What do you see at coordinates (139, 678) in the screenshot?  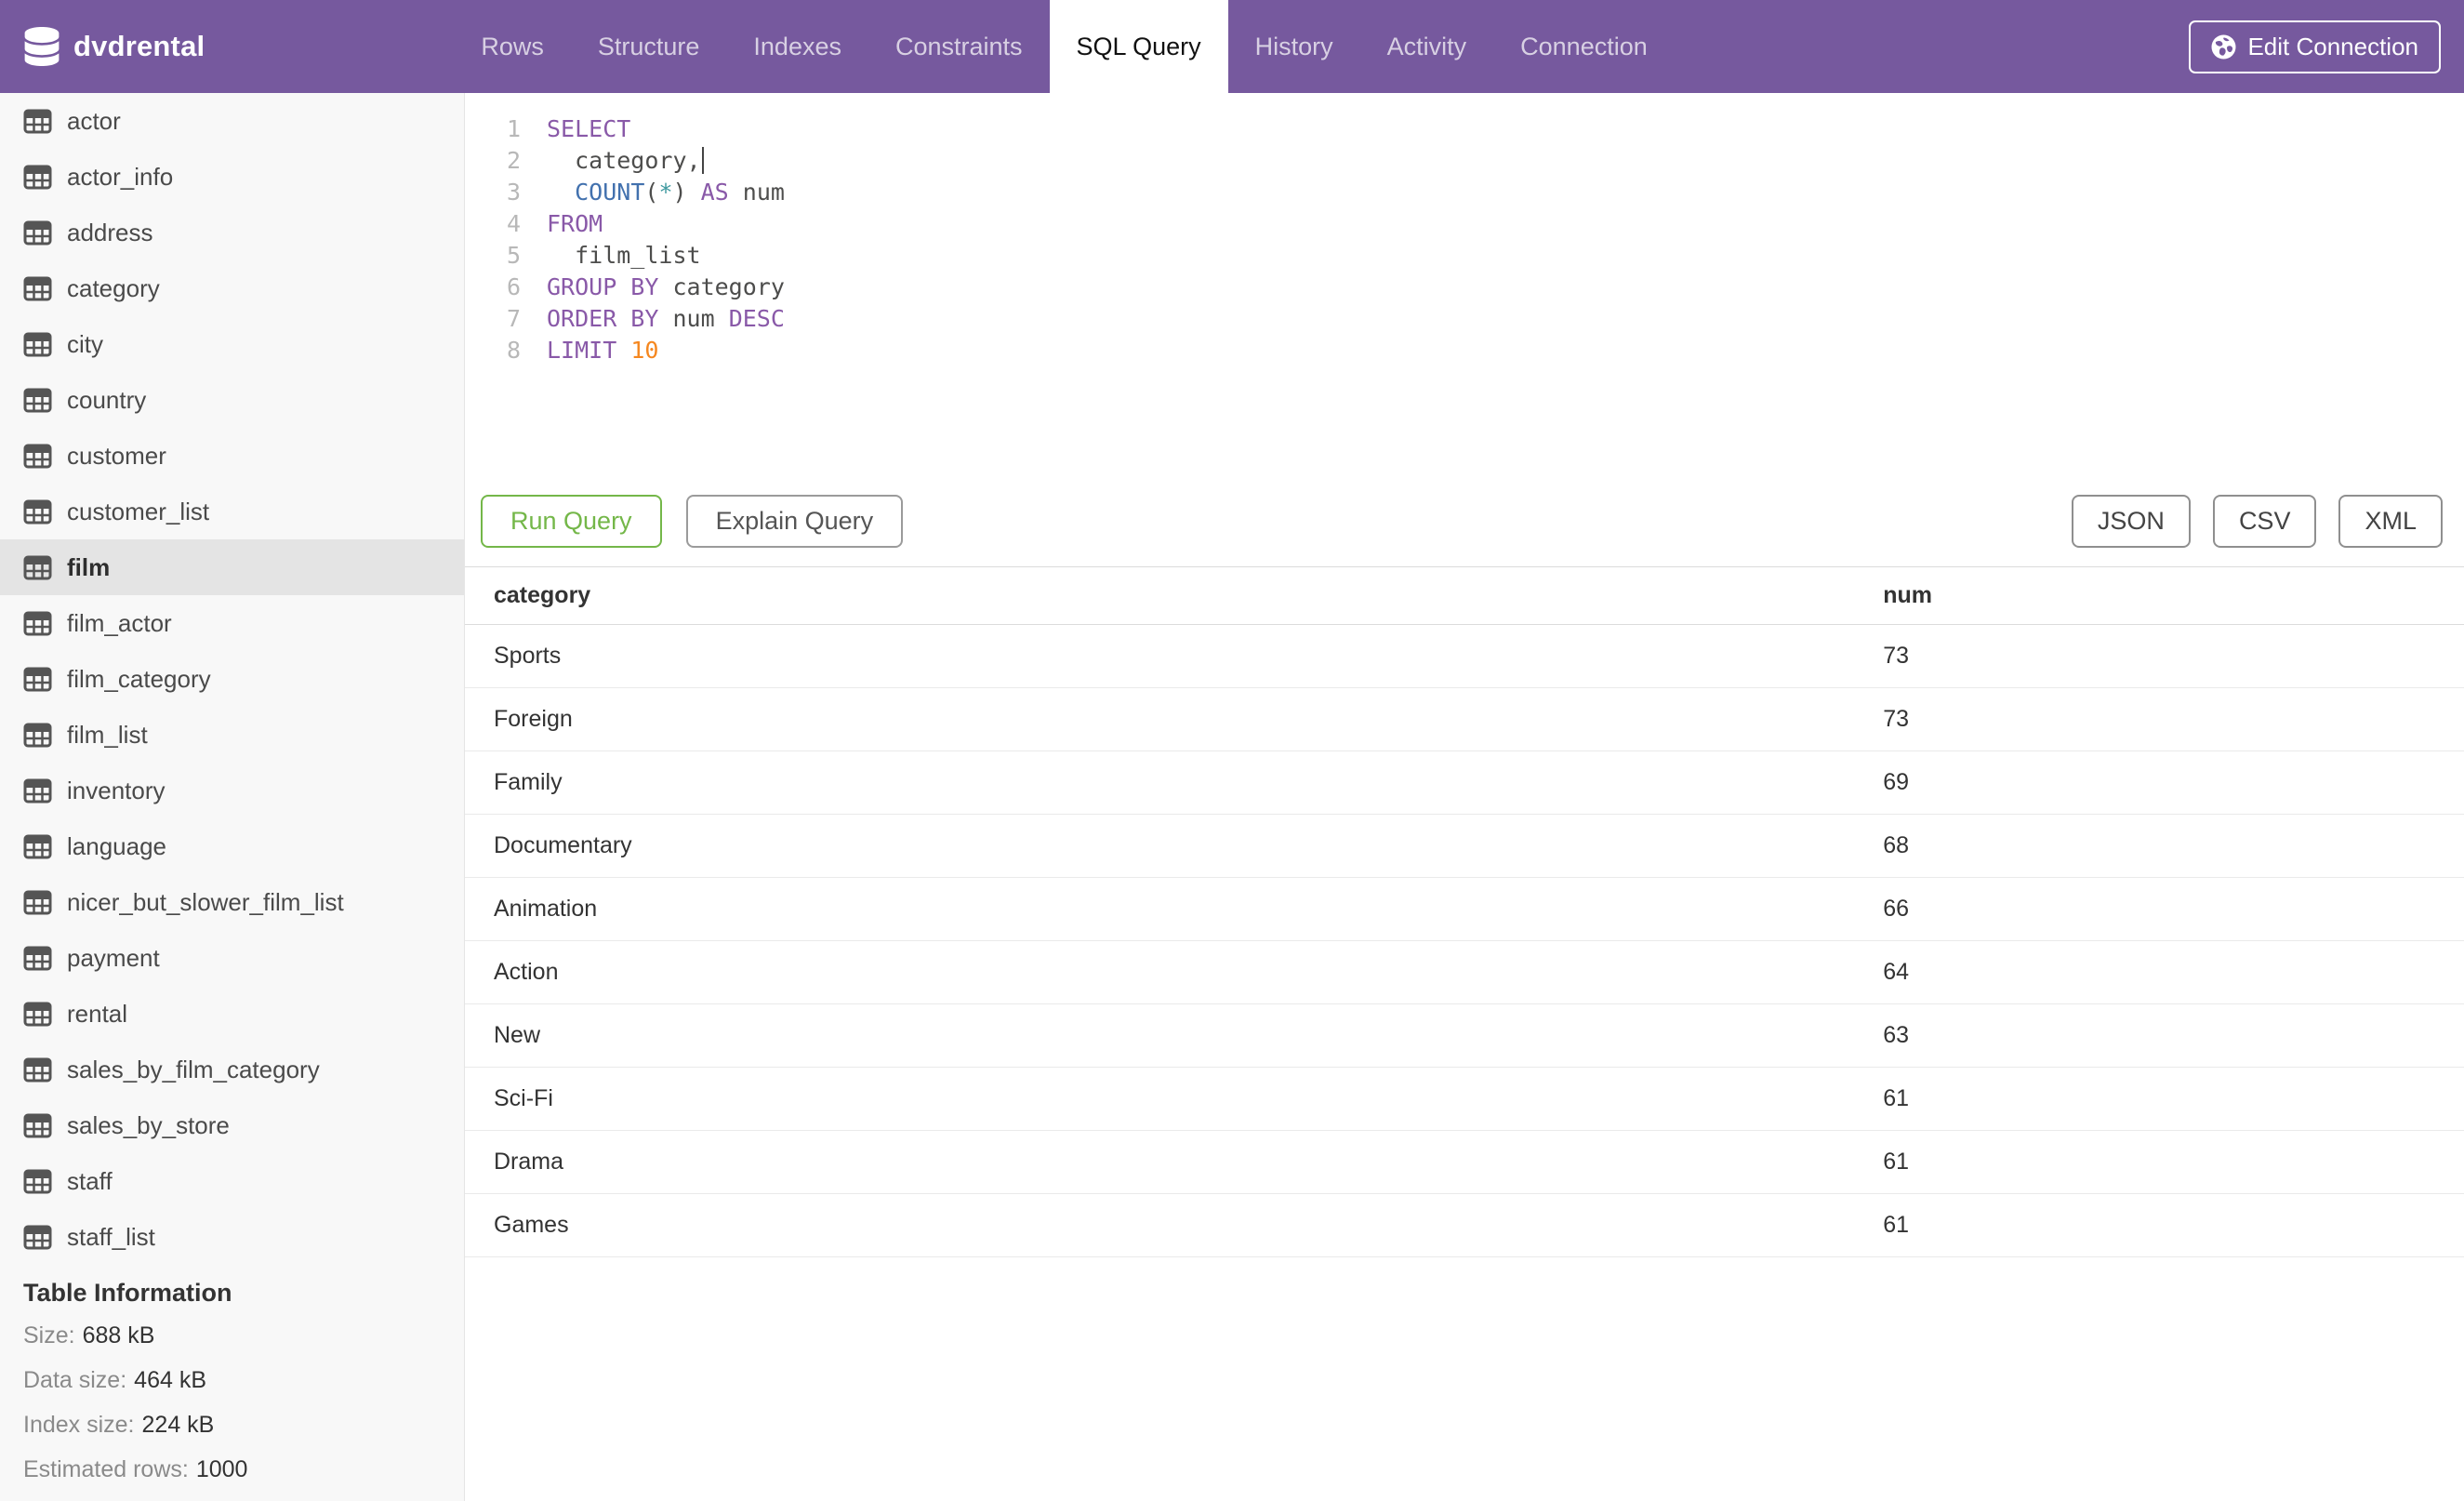 I see `table-name: film_category` at bounding box center [139, 678].